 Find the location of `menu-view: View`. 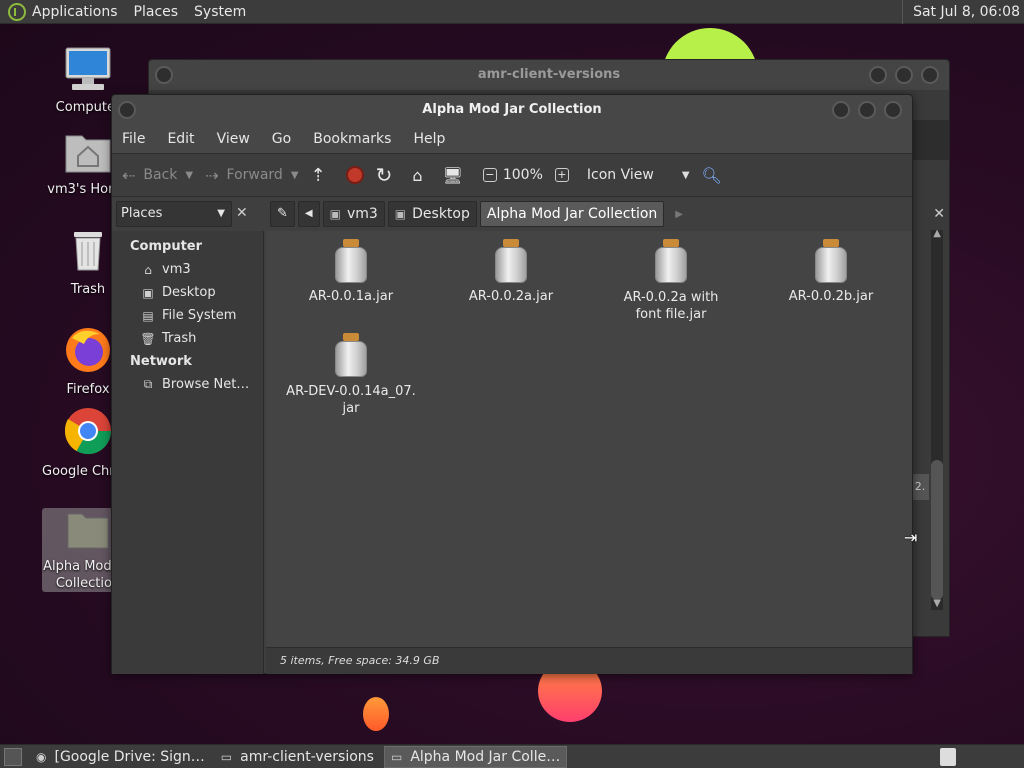

menu-view: View is located at coordinates (233, 139).